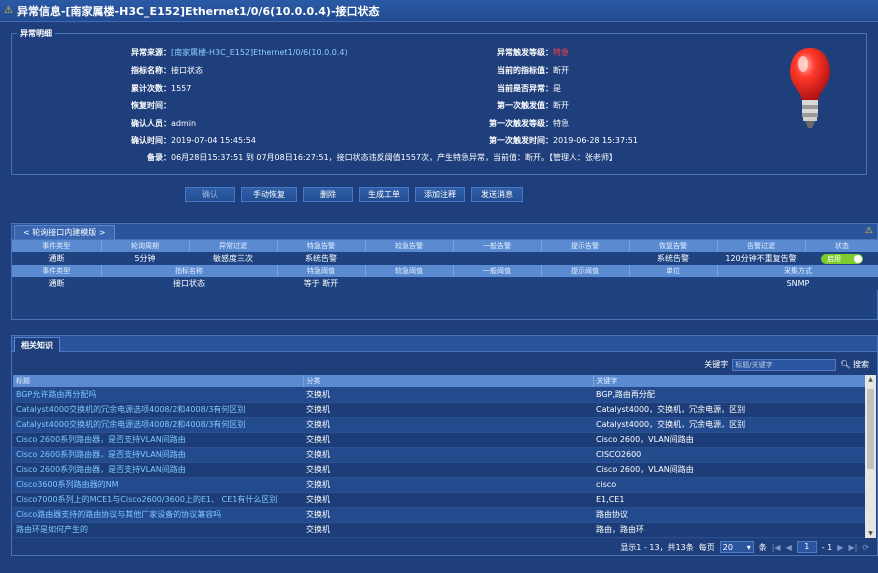 Image resolution: width=878 pixels, height=573 pixels. Describe the element at coordinates (151, 105) in the screenshot. I see `field-recover-time: 恢复时间：` at that location.